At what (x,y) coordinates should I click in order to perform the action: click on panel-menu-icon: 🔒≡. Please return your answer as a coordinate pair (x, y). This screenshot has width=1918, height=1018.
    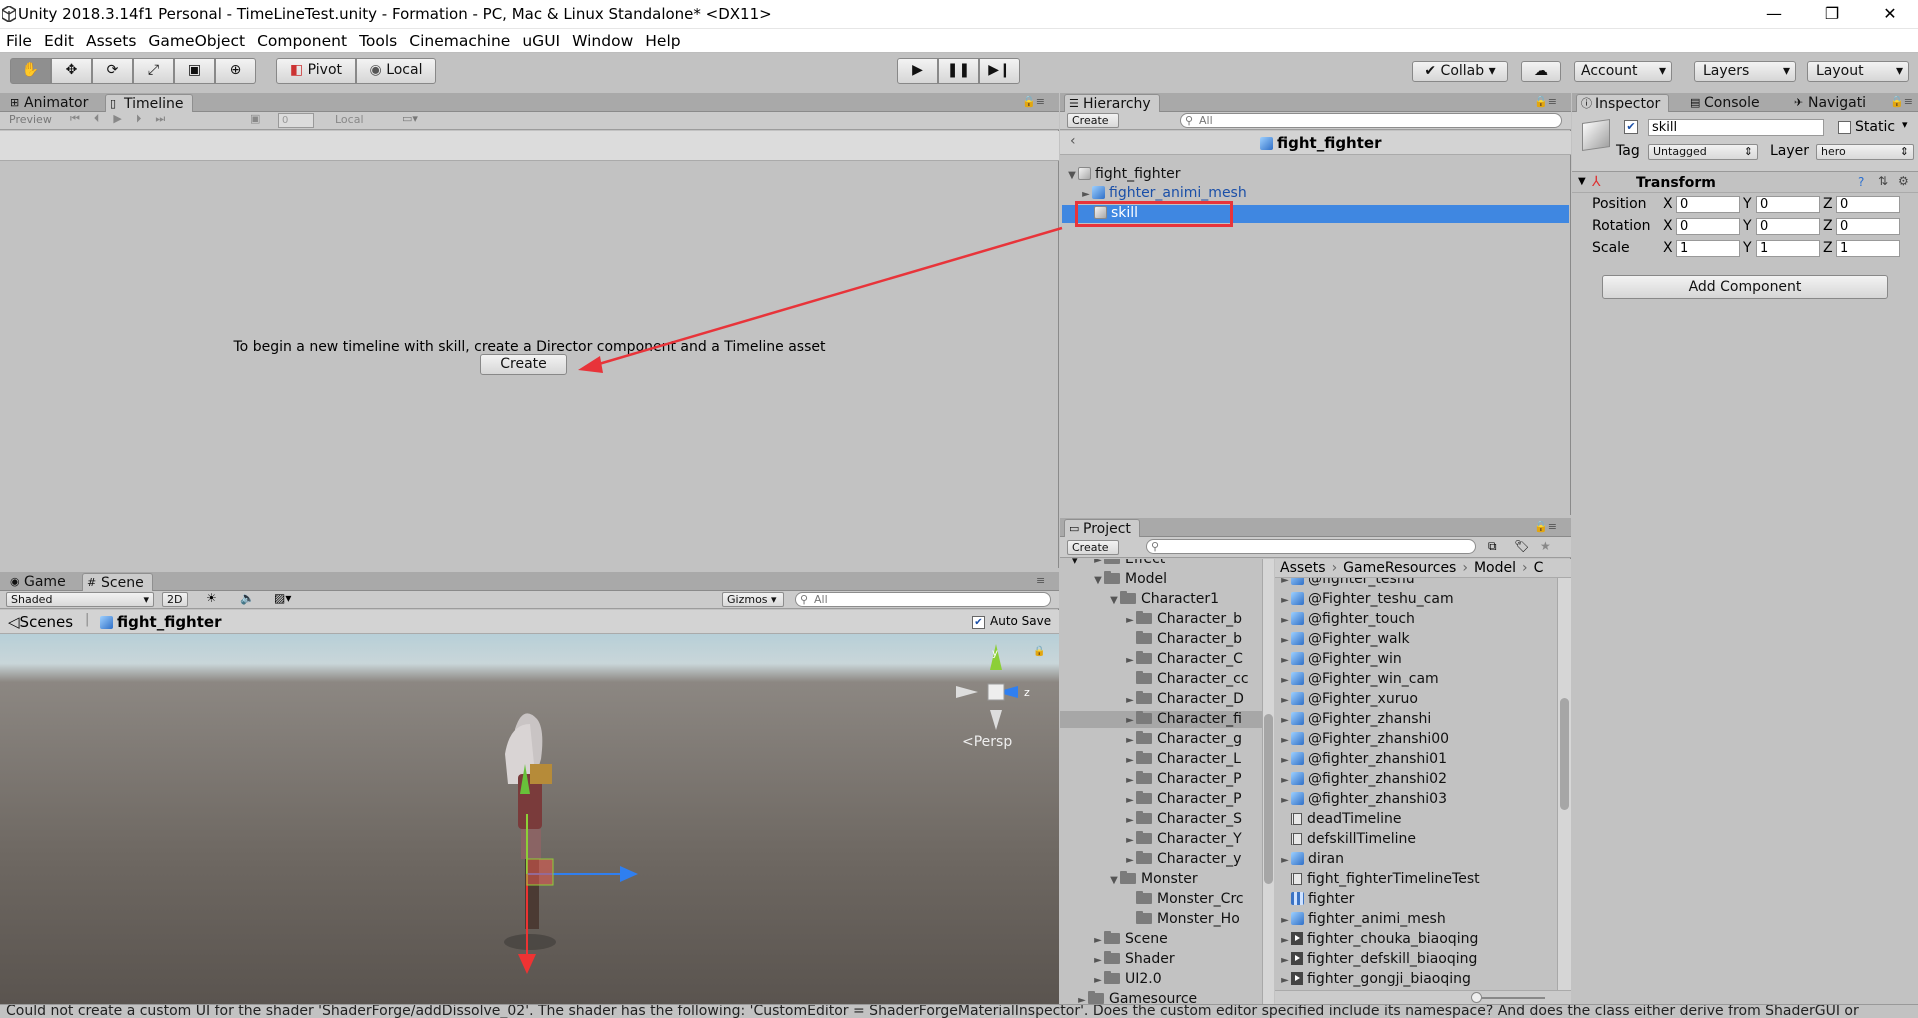
    Looking at the image, I should click on (1033, 101).